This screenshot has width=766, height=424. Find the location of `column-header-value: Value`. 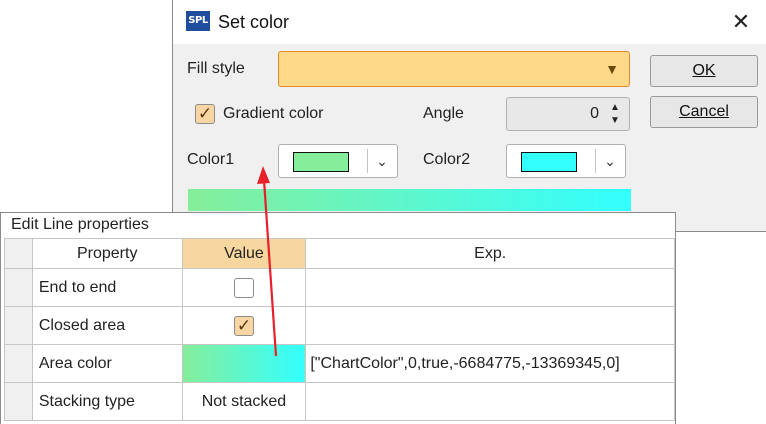

column-header-value: Value is located at coordinates (244, 253).